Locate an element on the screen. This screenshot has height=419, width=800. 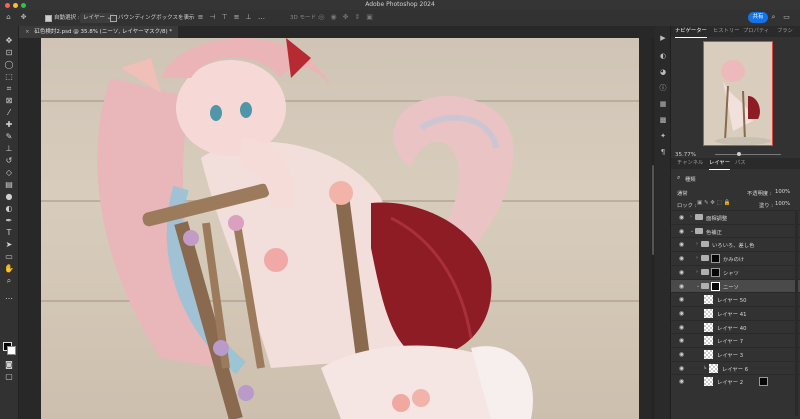
artboard-tool-icon: ⊡ is located at coordinates (9, 53).